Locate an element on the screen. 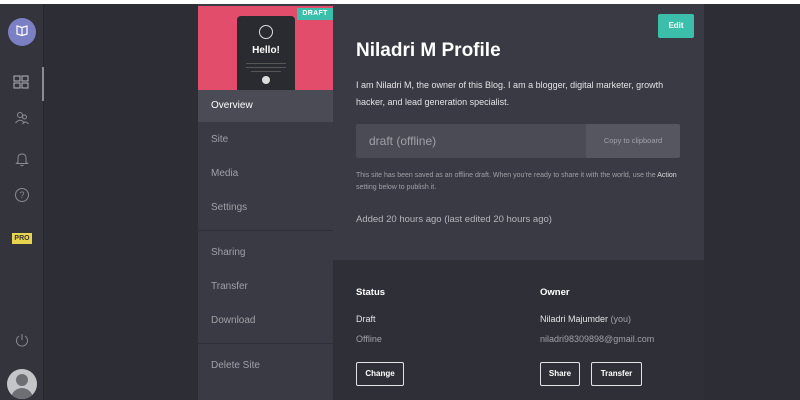 The width and height of the screenshot is (800, 400). nav-delete-site: Delete Site is located at coordinates (265, 366).